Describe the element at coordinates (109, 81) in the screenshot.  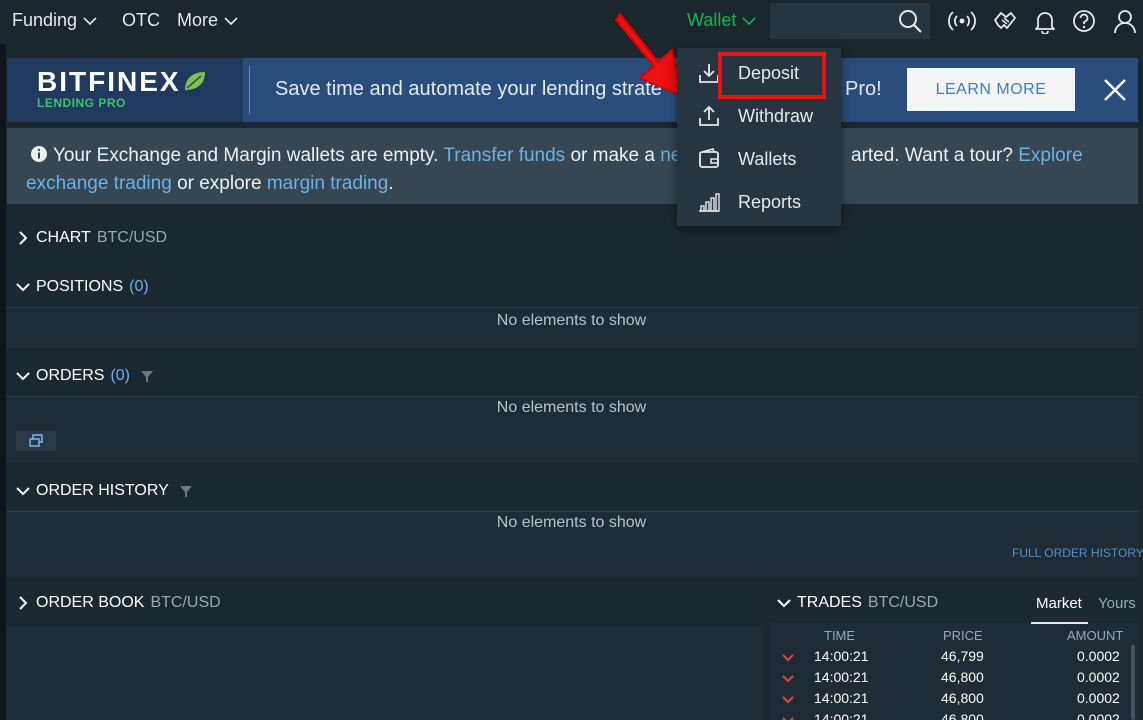
I see `logo-text: BITFINEX` at that location.